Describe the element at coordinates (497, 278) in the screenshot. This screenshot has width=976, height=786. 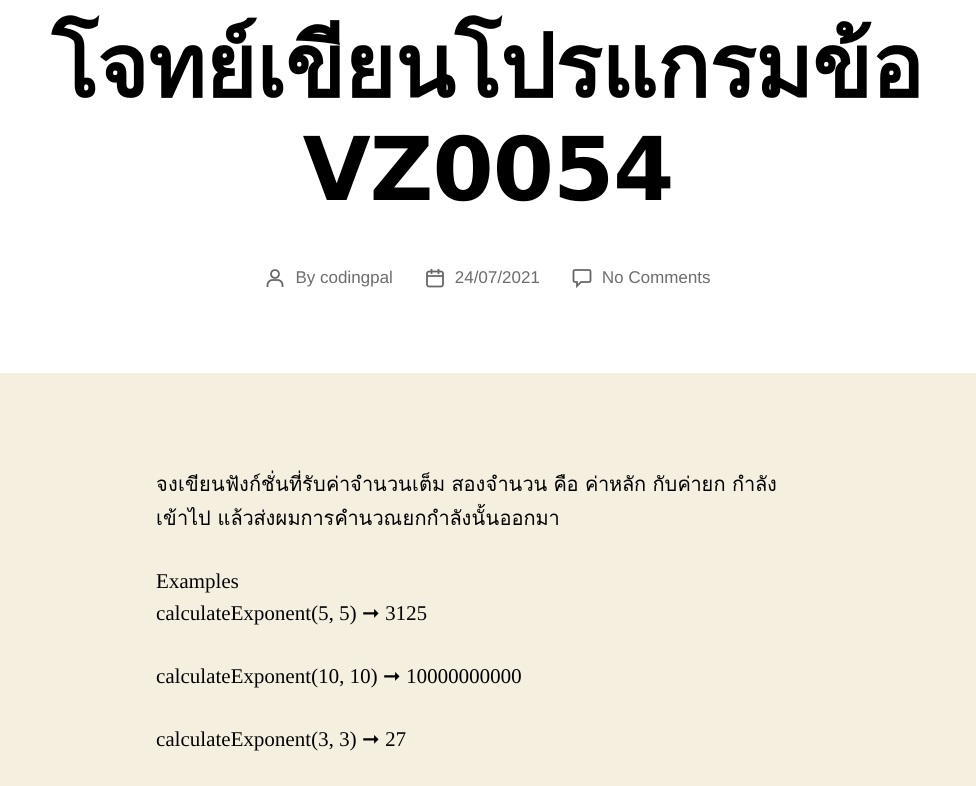
I see `date-link: 24/07/2021` at that location.